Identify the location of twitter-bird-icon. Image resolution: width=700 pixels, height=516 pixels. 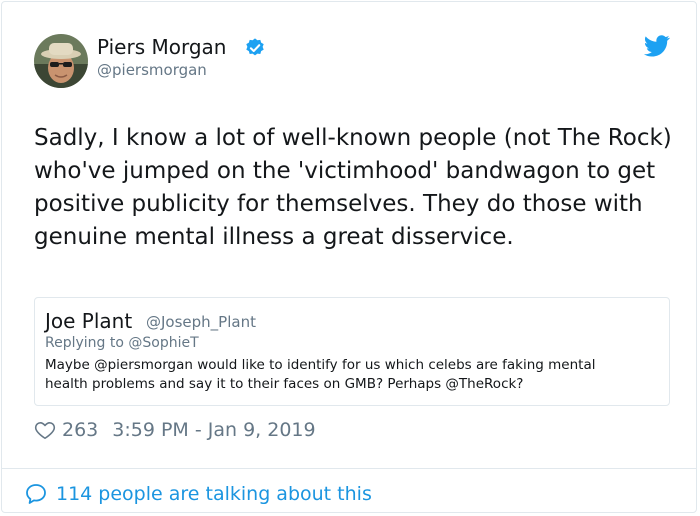
(657, 46).